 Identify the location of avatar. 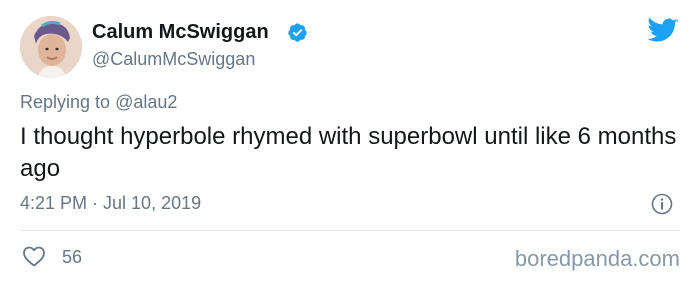
(51, 47).